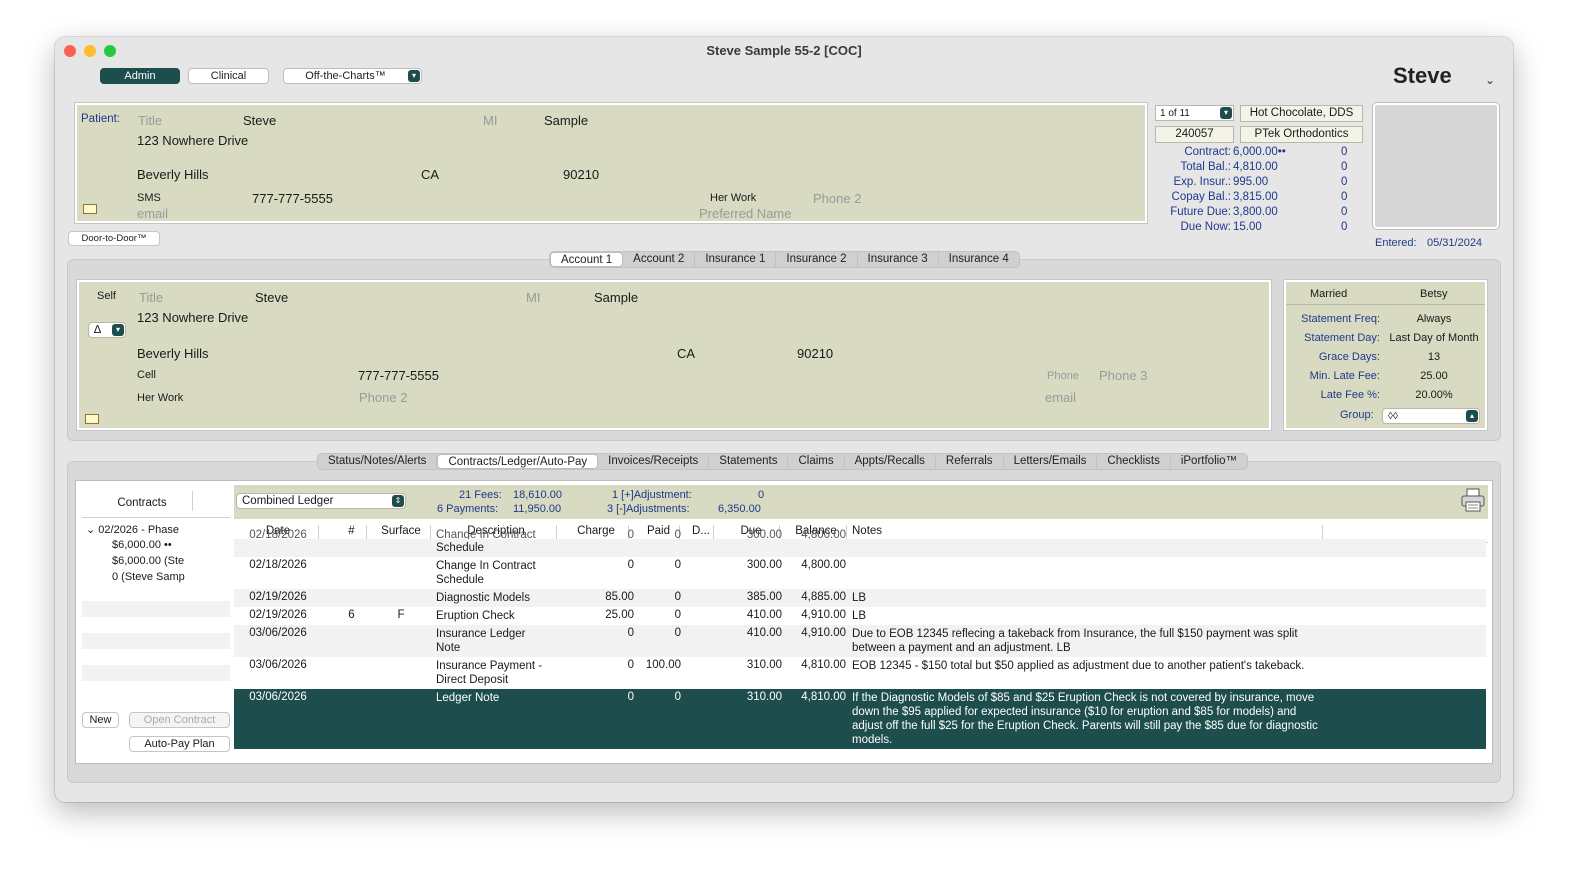 Image resolution: width=1581 pixels, height=883 pixels. I want to click on main-tab: Checklists, so click(1134, 461).